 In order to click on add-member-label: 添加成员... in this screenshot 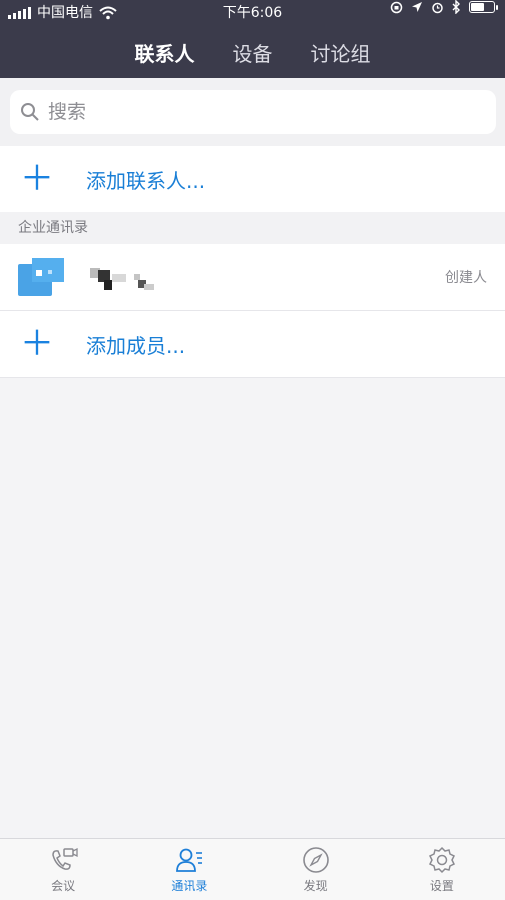, I will do `click(136, 345)`.